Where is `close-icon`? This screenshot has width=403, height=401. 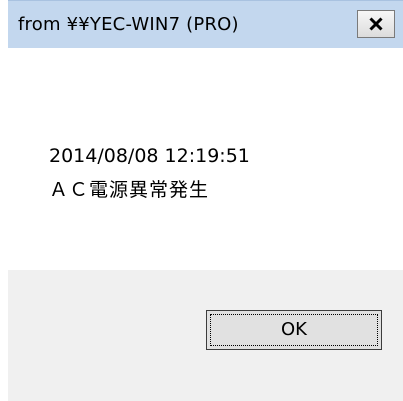
close-icon is located at coordinates (376, 24).